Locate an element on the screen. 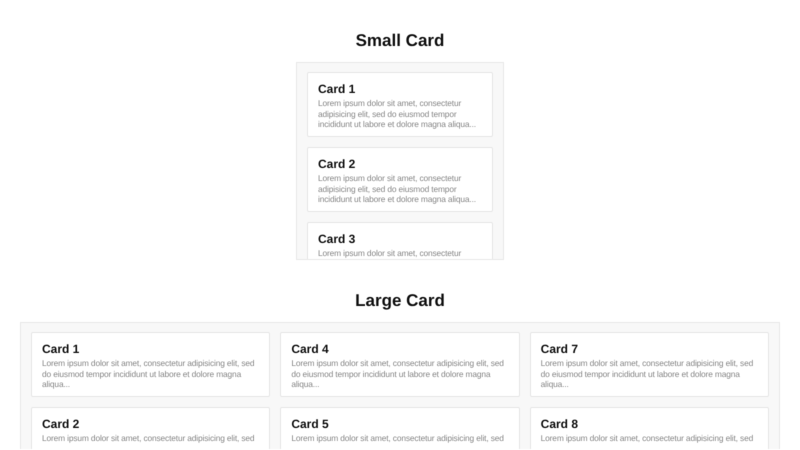  section-heading: Small Card is located at coordinates (400, 41).